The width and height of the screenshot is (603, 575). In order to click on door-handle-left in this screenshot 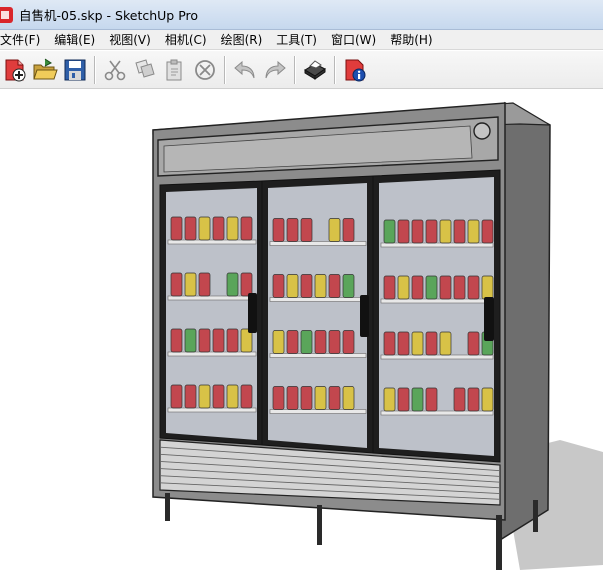, I will do `click(252, 313)`.